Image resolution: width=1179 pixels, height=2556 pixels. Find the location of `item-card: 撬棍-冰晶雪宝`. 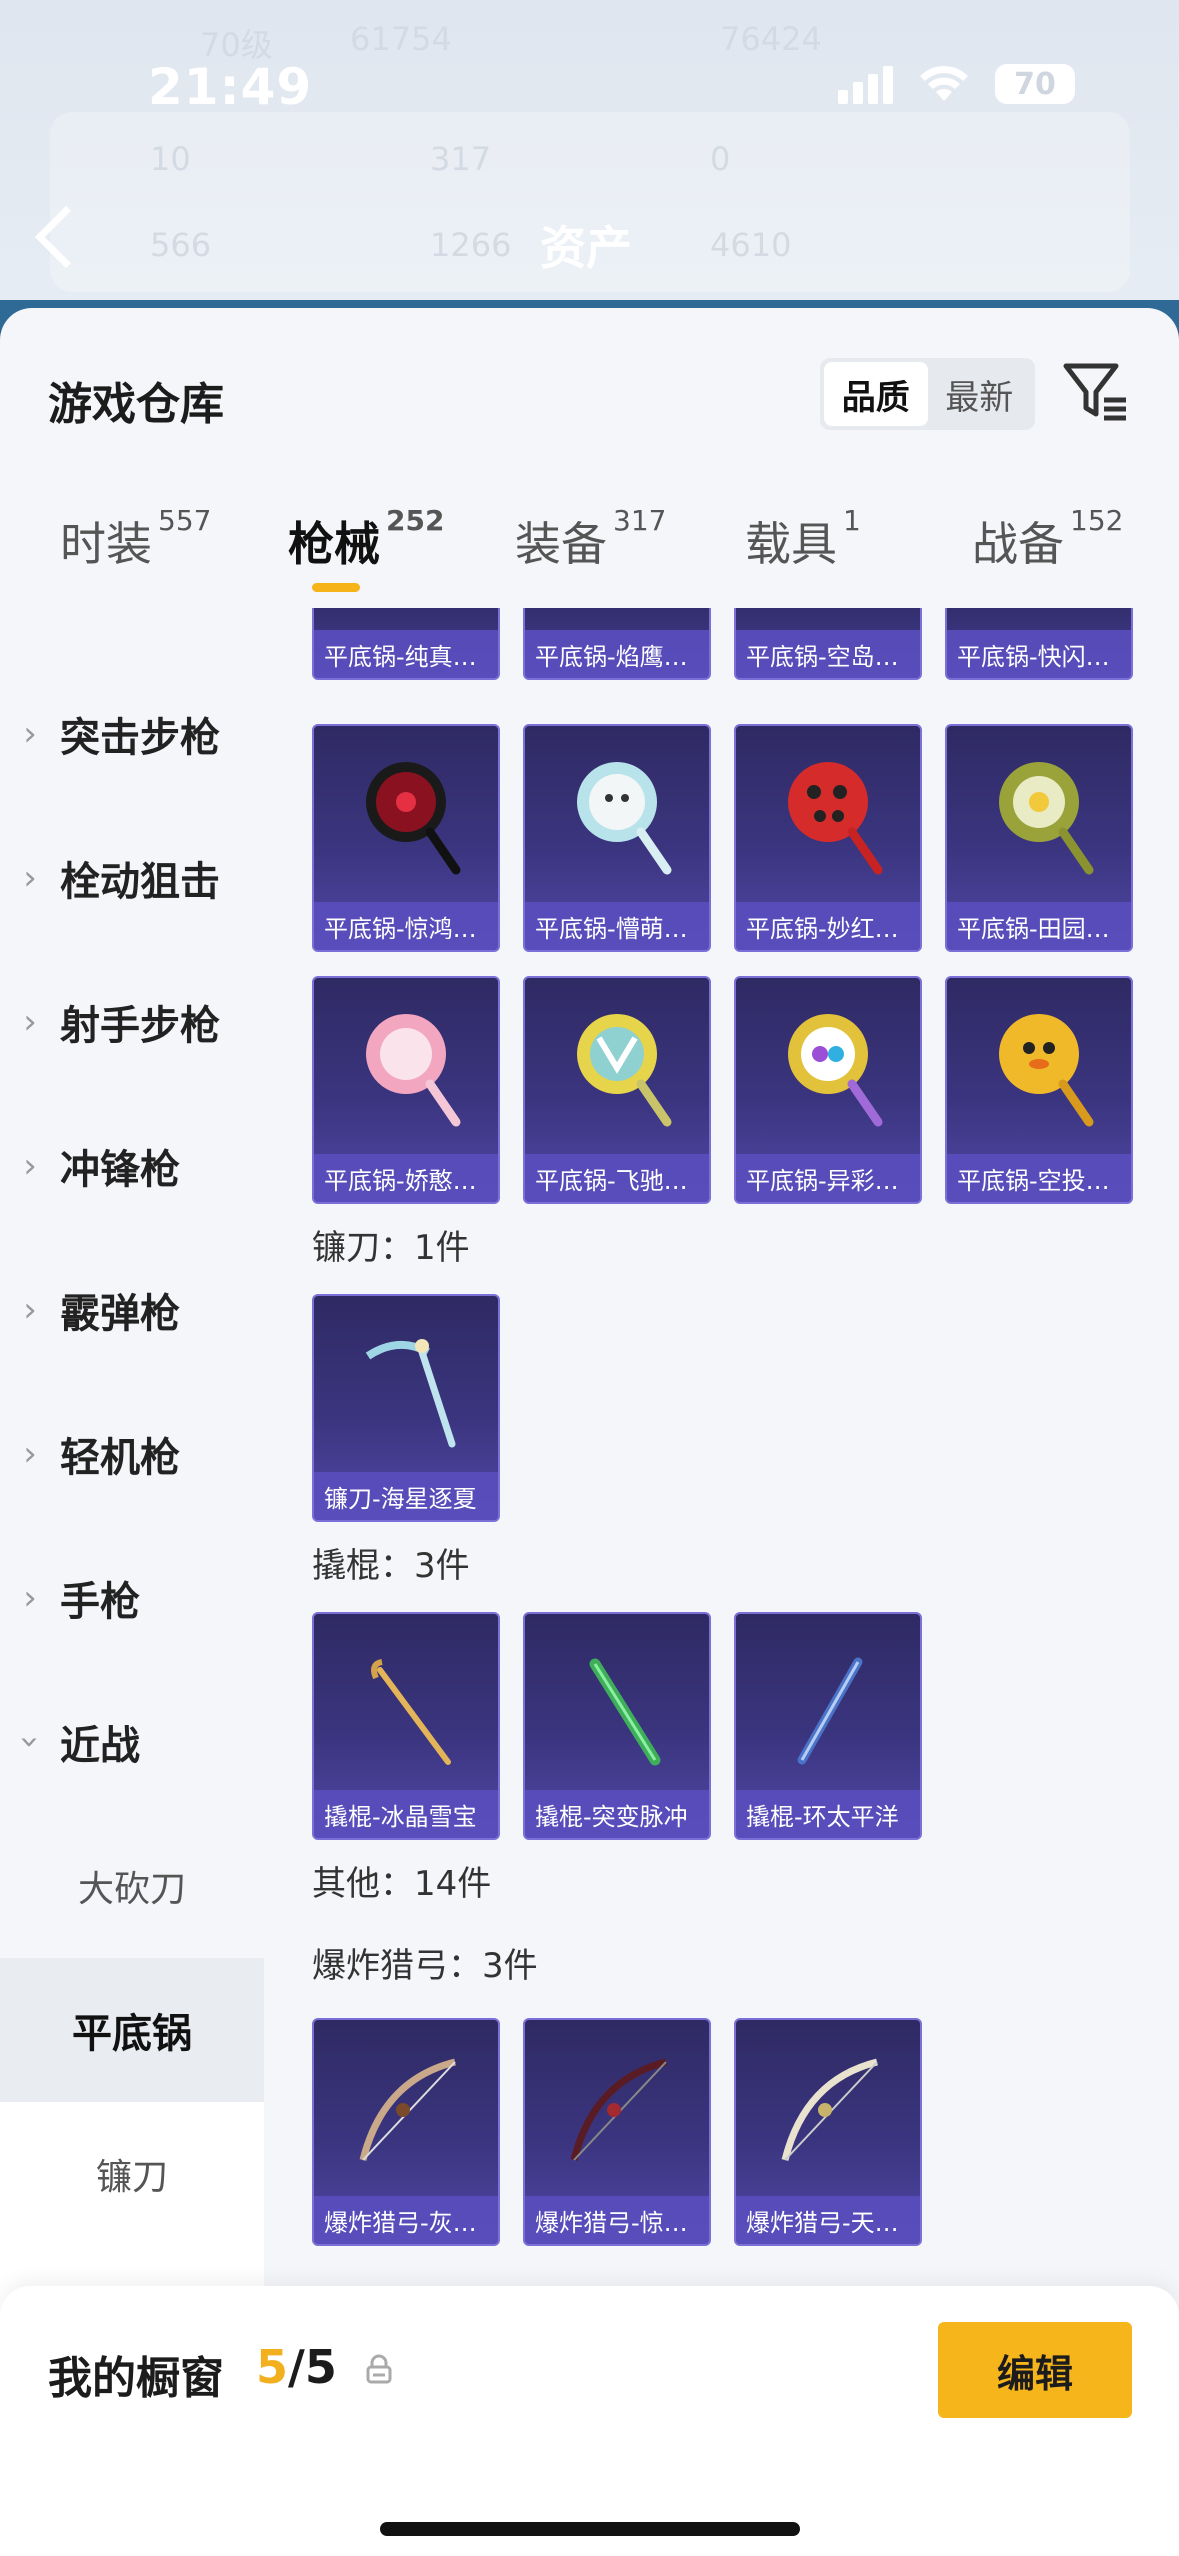

item-card: 撬棍-冰晶雪宝 is located at coordinates (406, 1726).